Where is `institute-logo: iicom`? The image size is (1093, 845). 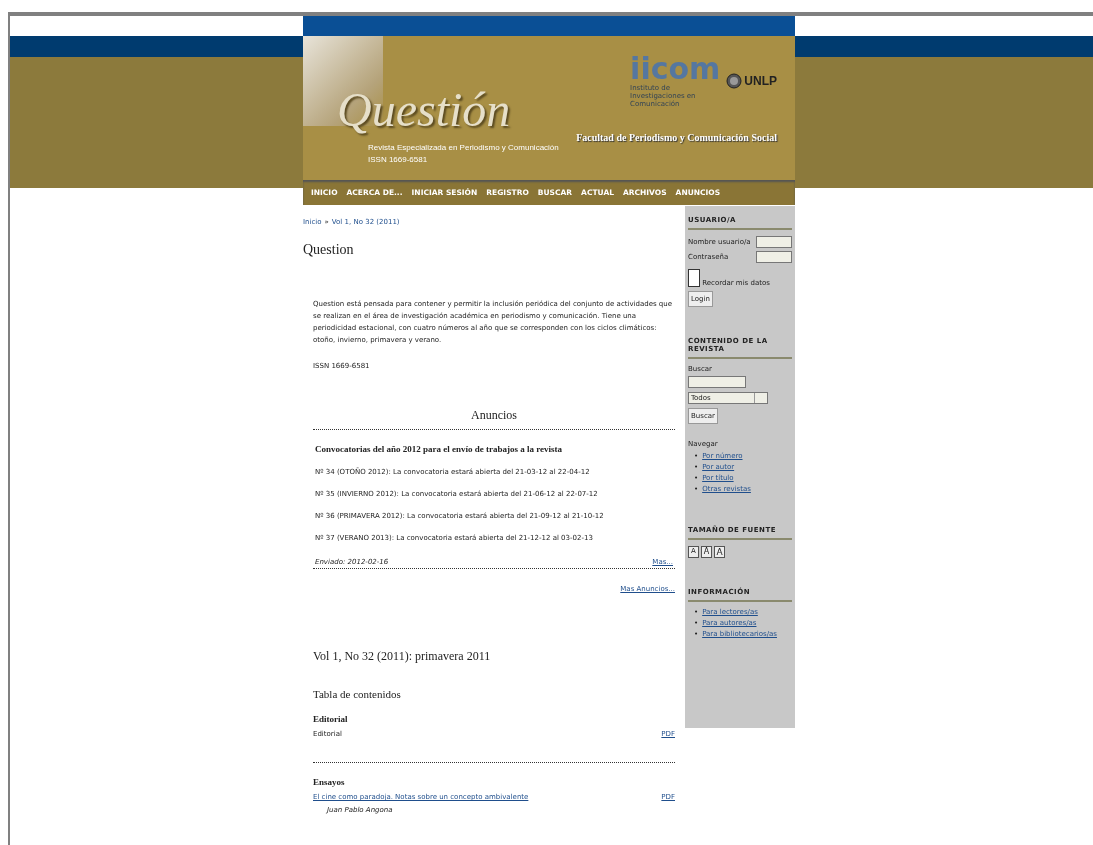 institute-logo: iicom is located at coordinates (675, 69).